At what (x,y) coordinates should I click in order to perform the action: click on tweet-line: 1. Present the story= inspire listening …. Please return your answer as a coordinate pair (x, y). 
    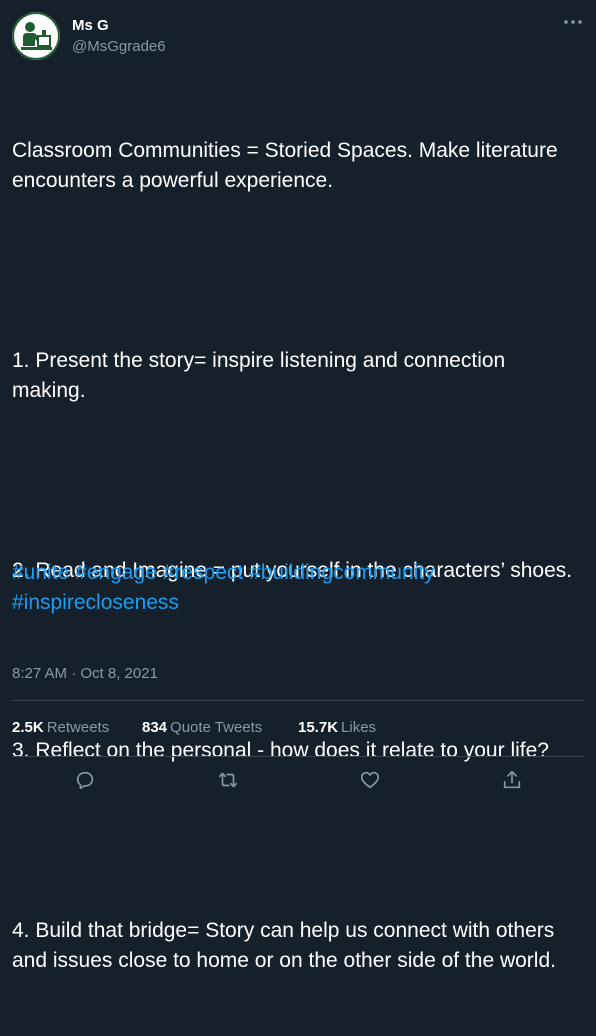
    Looking at the image, I should click on (262, 375).